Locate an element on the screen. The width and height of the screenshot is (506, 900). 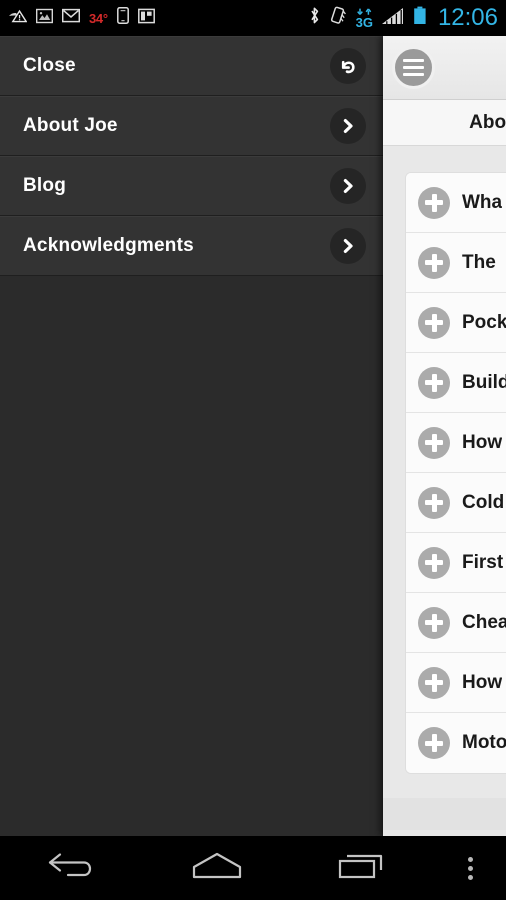
overflow-menu-button is located at coordinates (470, 868).